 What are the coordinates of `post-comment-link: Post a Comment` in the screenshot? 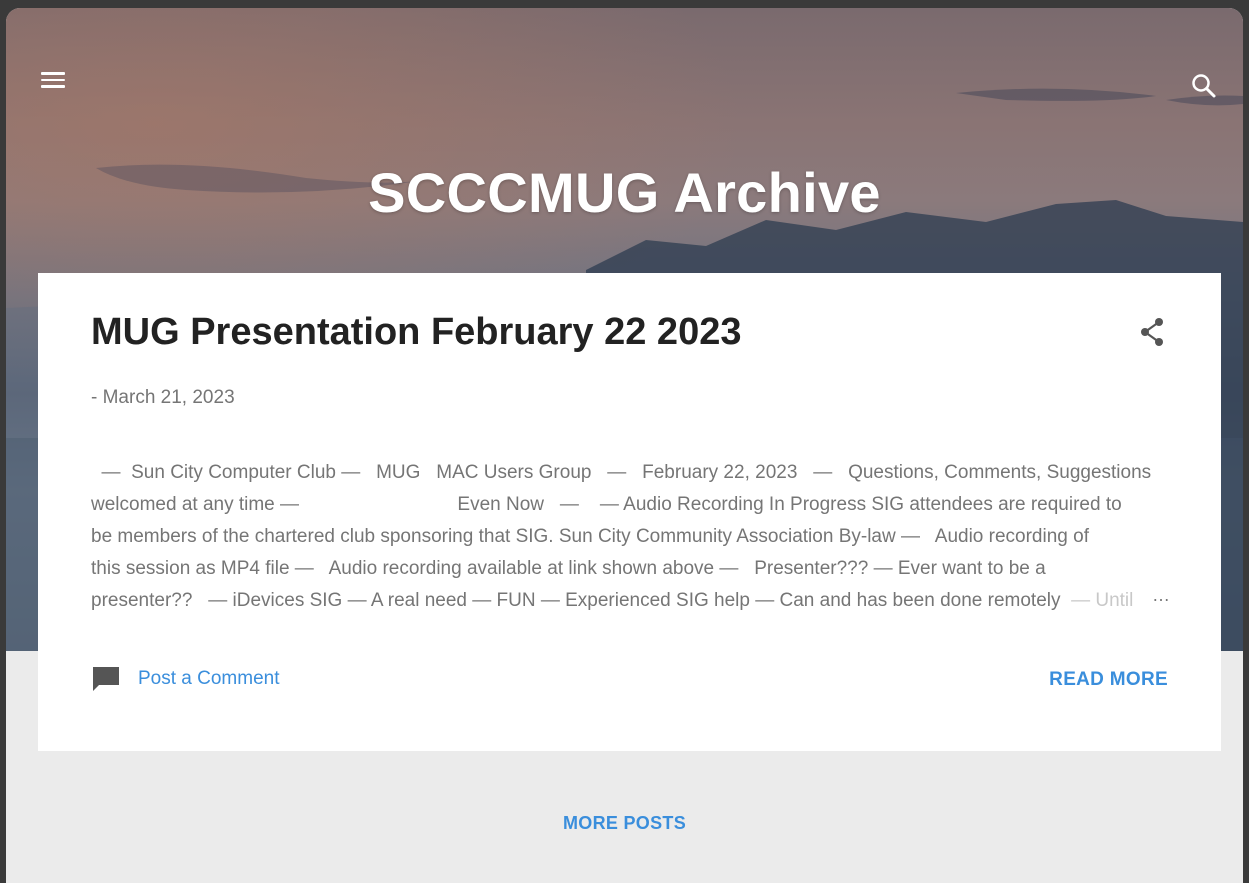 It's located at (185, 679).